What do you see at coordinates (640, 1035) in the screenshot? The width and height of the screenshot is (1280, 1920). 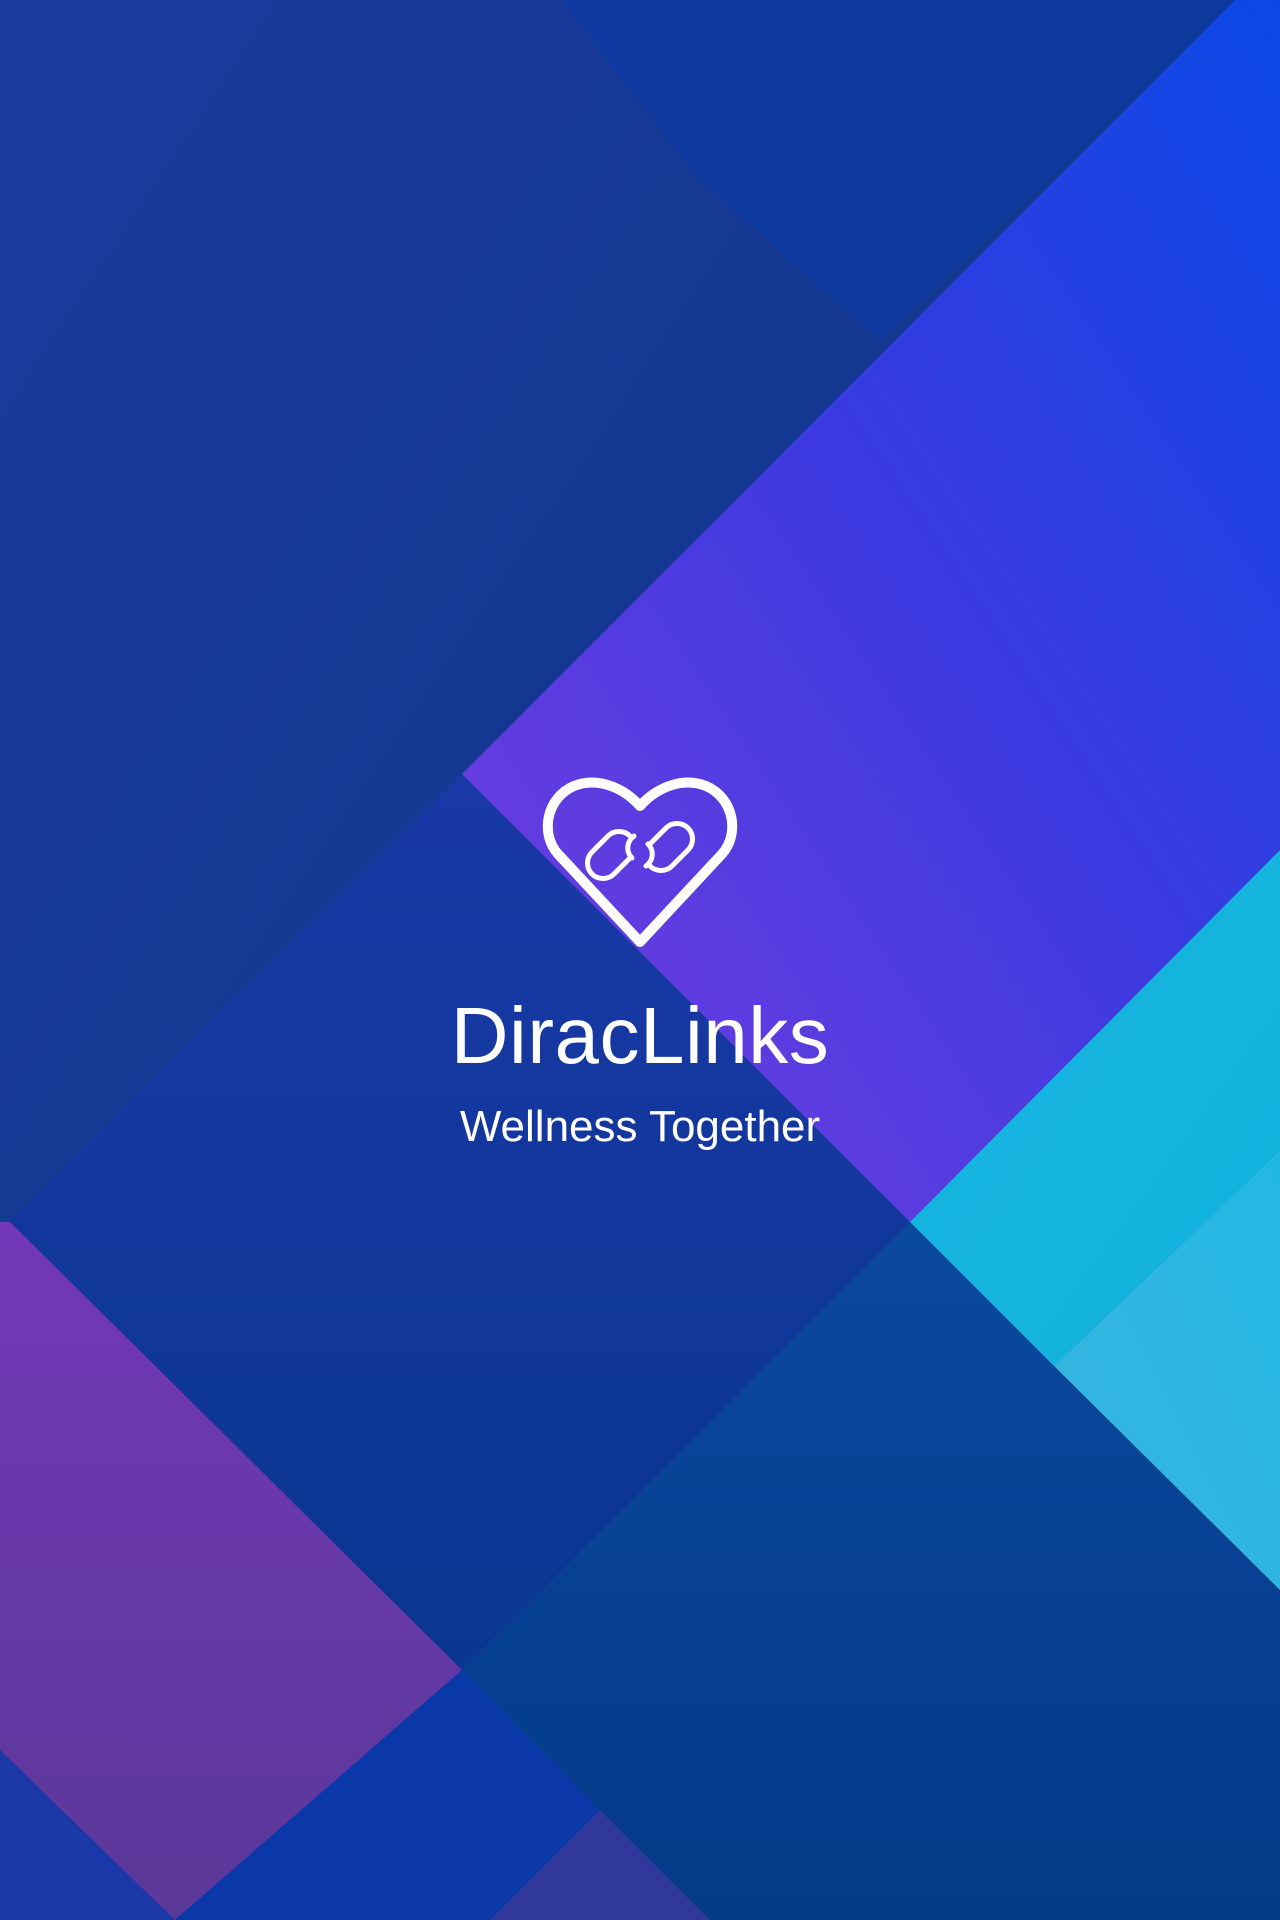 I see `app-name: DiracLinks` at bounding box center [640, 1035].